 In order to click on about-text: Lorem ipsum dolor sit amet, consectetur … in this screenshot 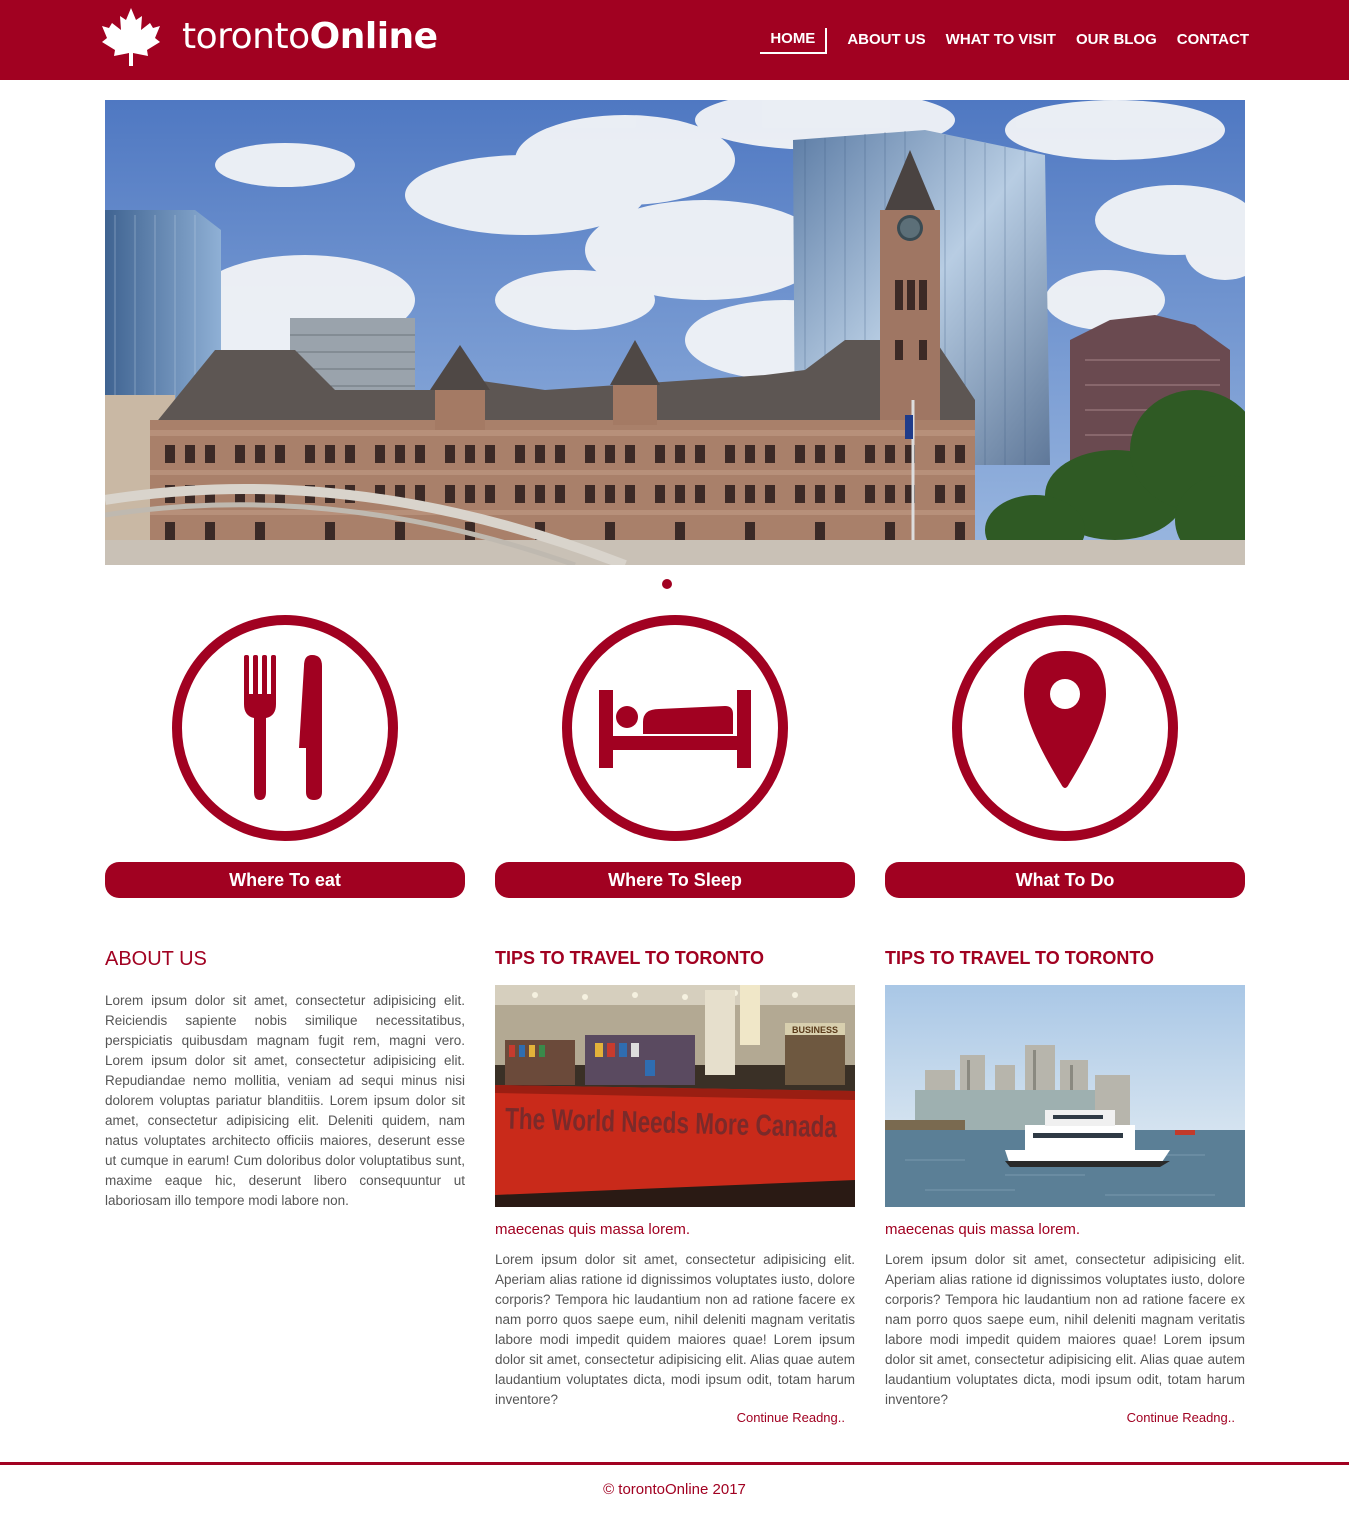, I will do `click(285, 1100)`.